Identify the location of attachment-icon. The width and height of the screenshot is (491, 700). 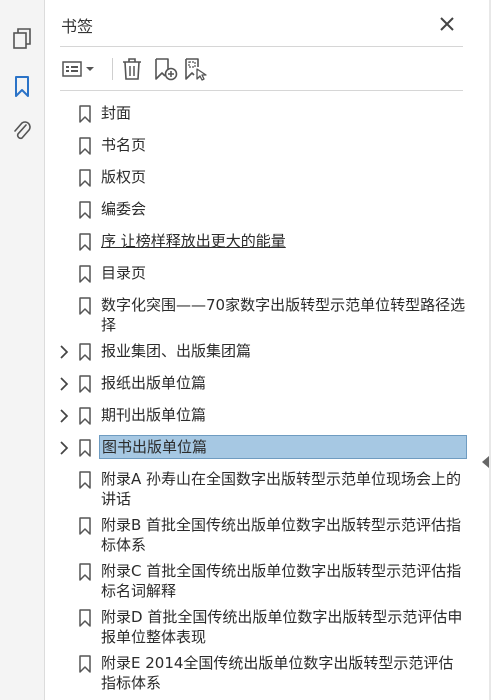
(22, 131).